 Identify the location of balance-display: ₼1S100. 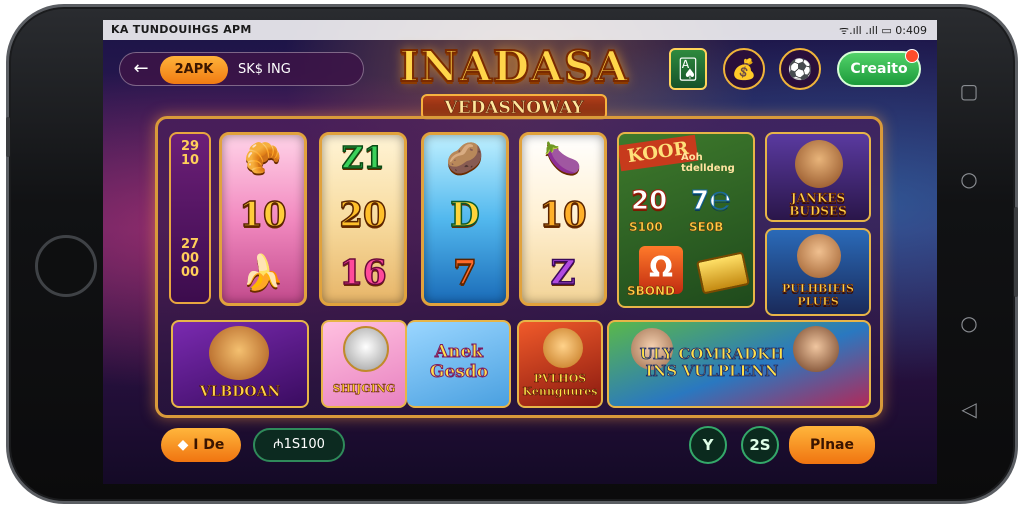
(299, 445).